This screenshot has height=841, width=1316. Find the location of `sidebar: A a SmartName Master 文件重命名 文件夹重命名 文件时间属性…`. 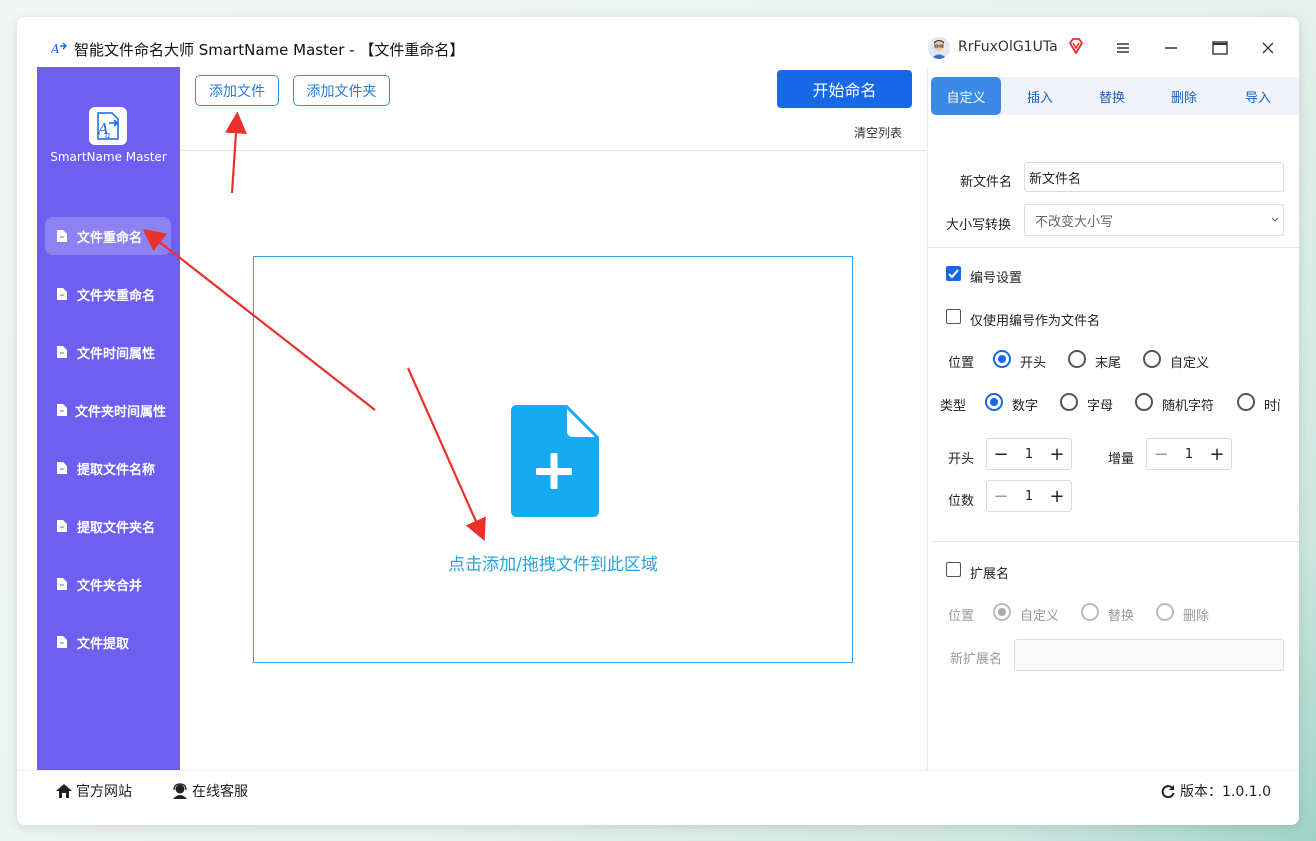

sidebar: A a SmartName Master 文件重命名 文件夹重命名 文件时间属性… is located at coordinates (108, 418).